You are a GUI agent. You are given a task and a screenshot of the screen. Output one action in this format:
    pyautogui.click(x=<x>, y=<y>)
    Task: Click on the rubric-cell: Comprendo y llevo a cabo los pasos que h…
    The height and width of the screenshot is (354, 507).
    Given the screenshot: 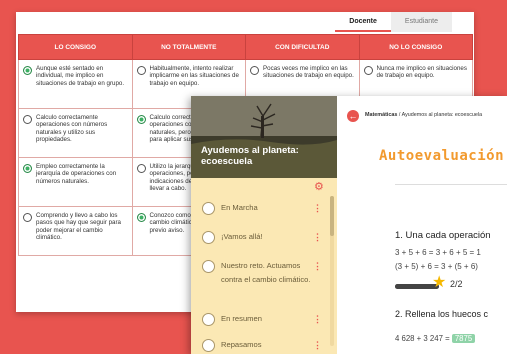 What is the action you would take?
    pyautogui.click(x=75, y=231)
    